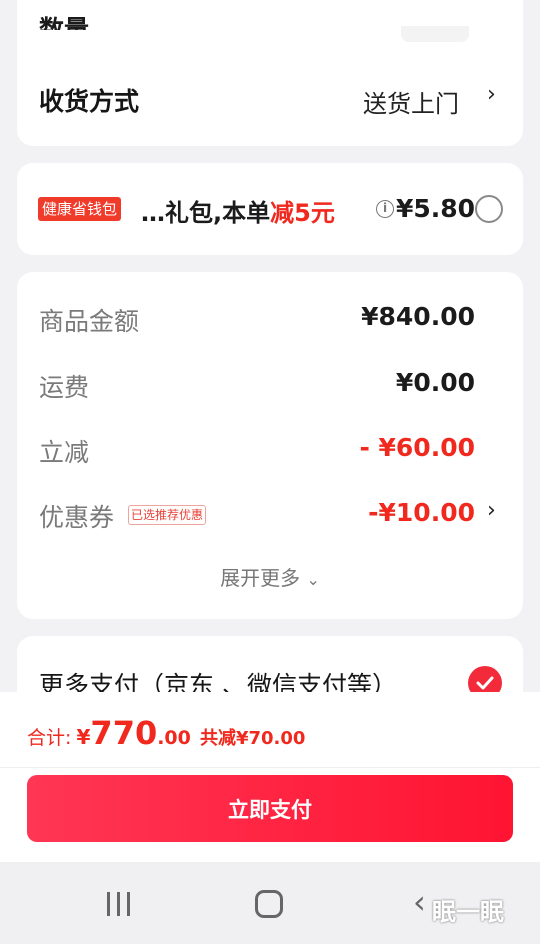  I want to click on pay-now-label: 立即支付, so click(270, 809).